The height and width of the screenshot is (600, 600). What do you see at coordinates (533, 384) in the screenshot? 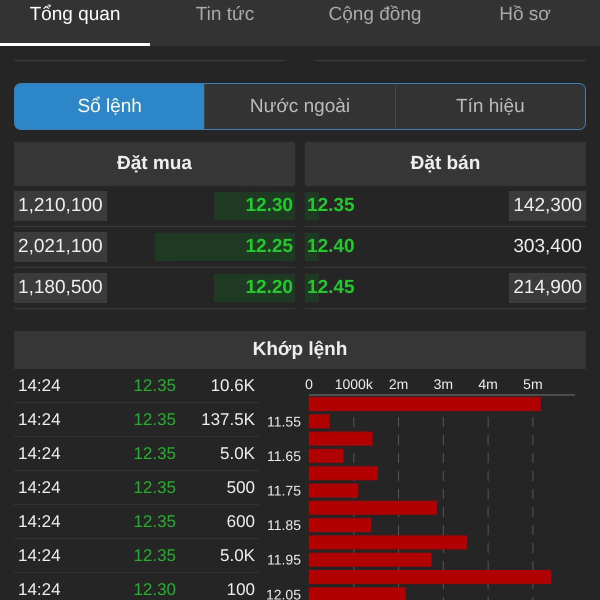
I see `axis-label: 5m` at bounding box center [533, 384].